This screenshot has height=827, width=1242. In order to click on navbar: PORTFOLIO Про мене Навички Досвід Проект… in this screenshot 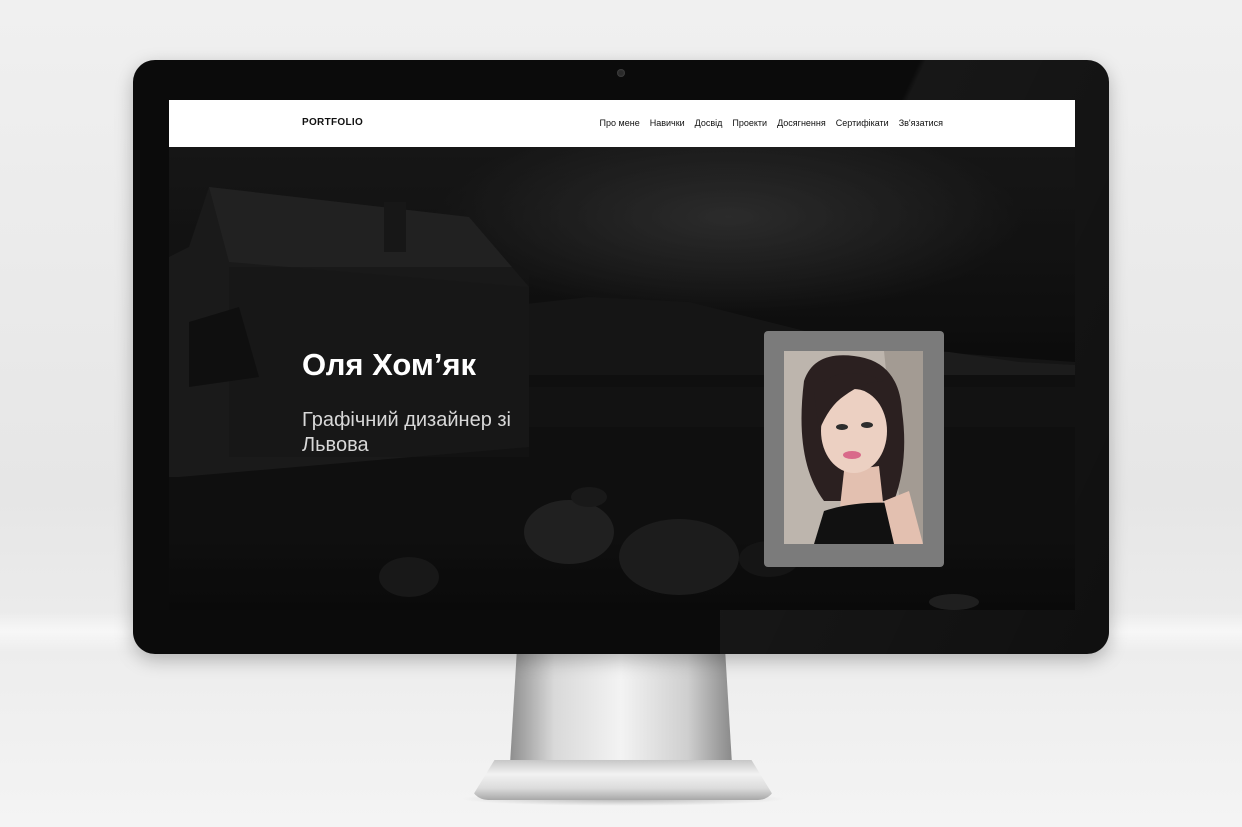, I will do `click(622, 123)`.